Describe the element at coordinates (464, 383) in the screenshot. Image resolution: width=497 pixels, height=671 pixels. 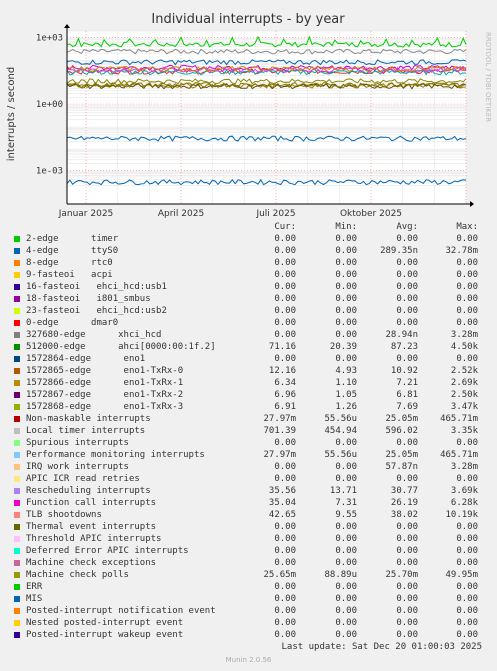
I see `legend-max-value: 2.69k` at that location.